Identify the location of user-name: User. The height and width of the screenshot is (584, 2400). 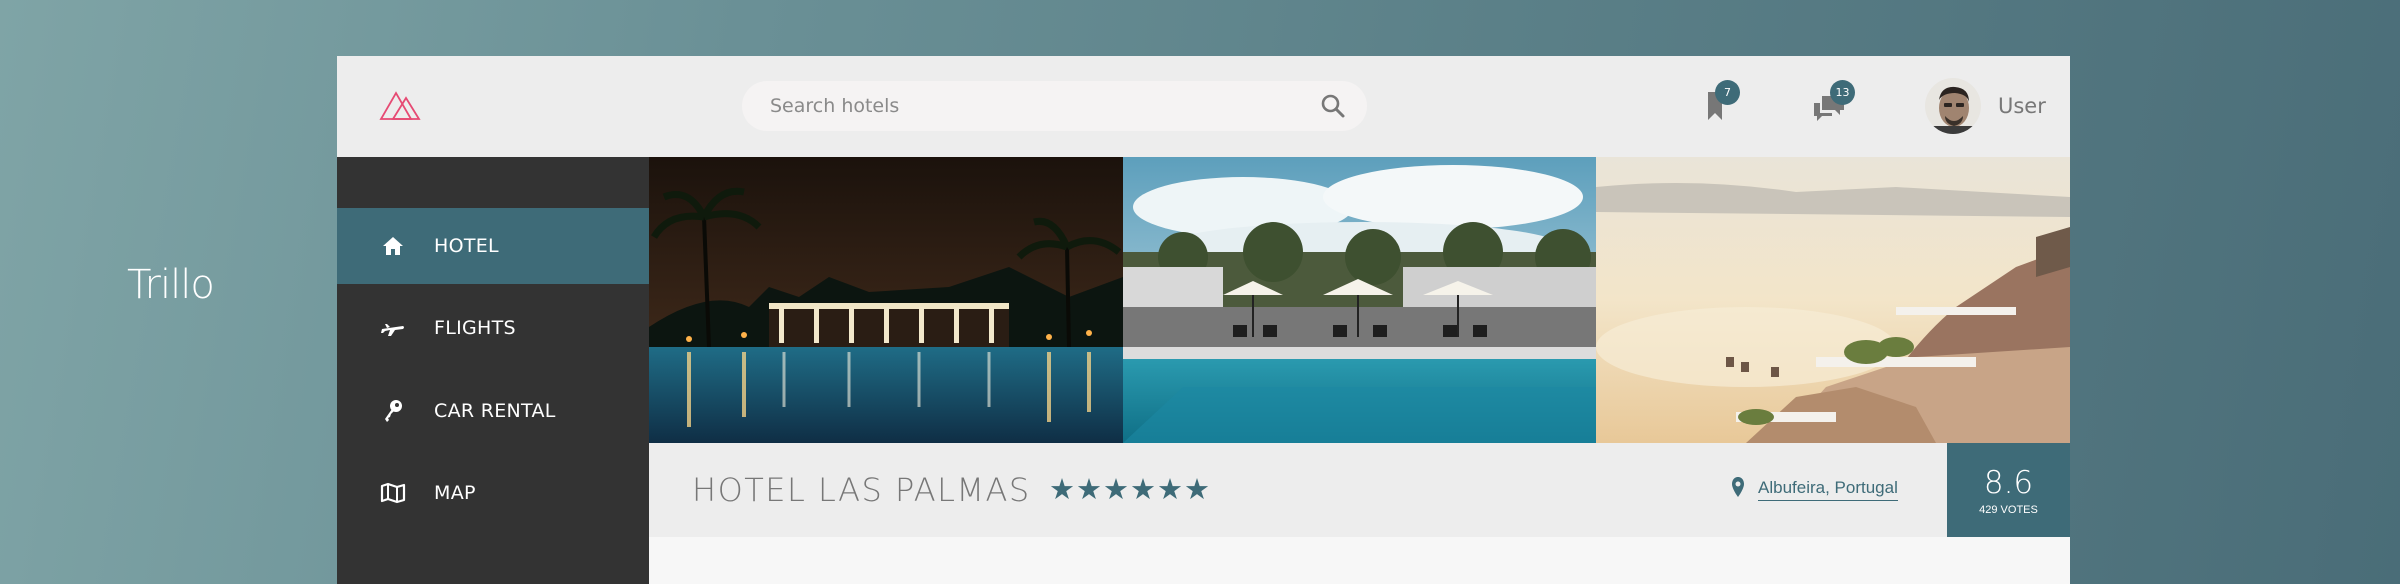
(2022, 106).